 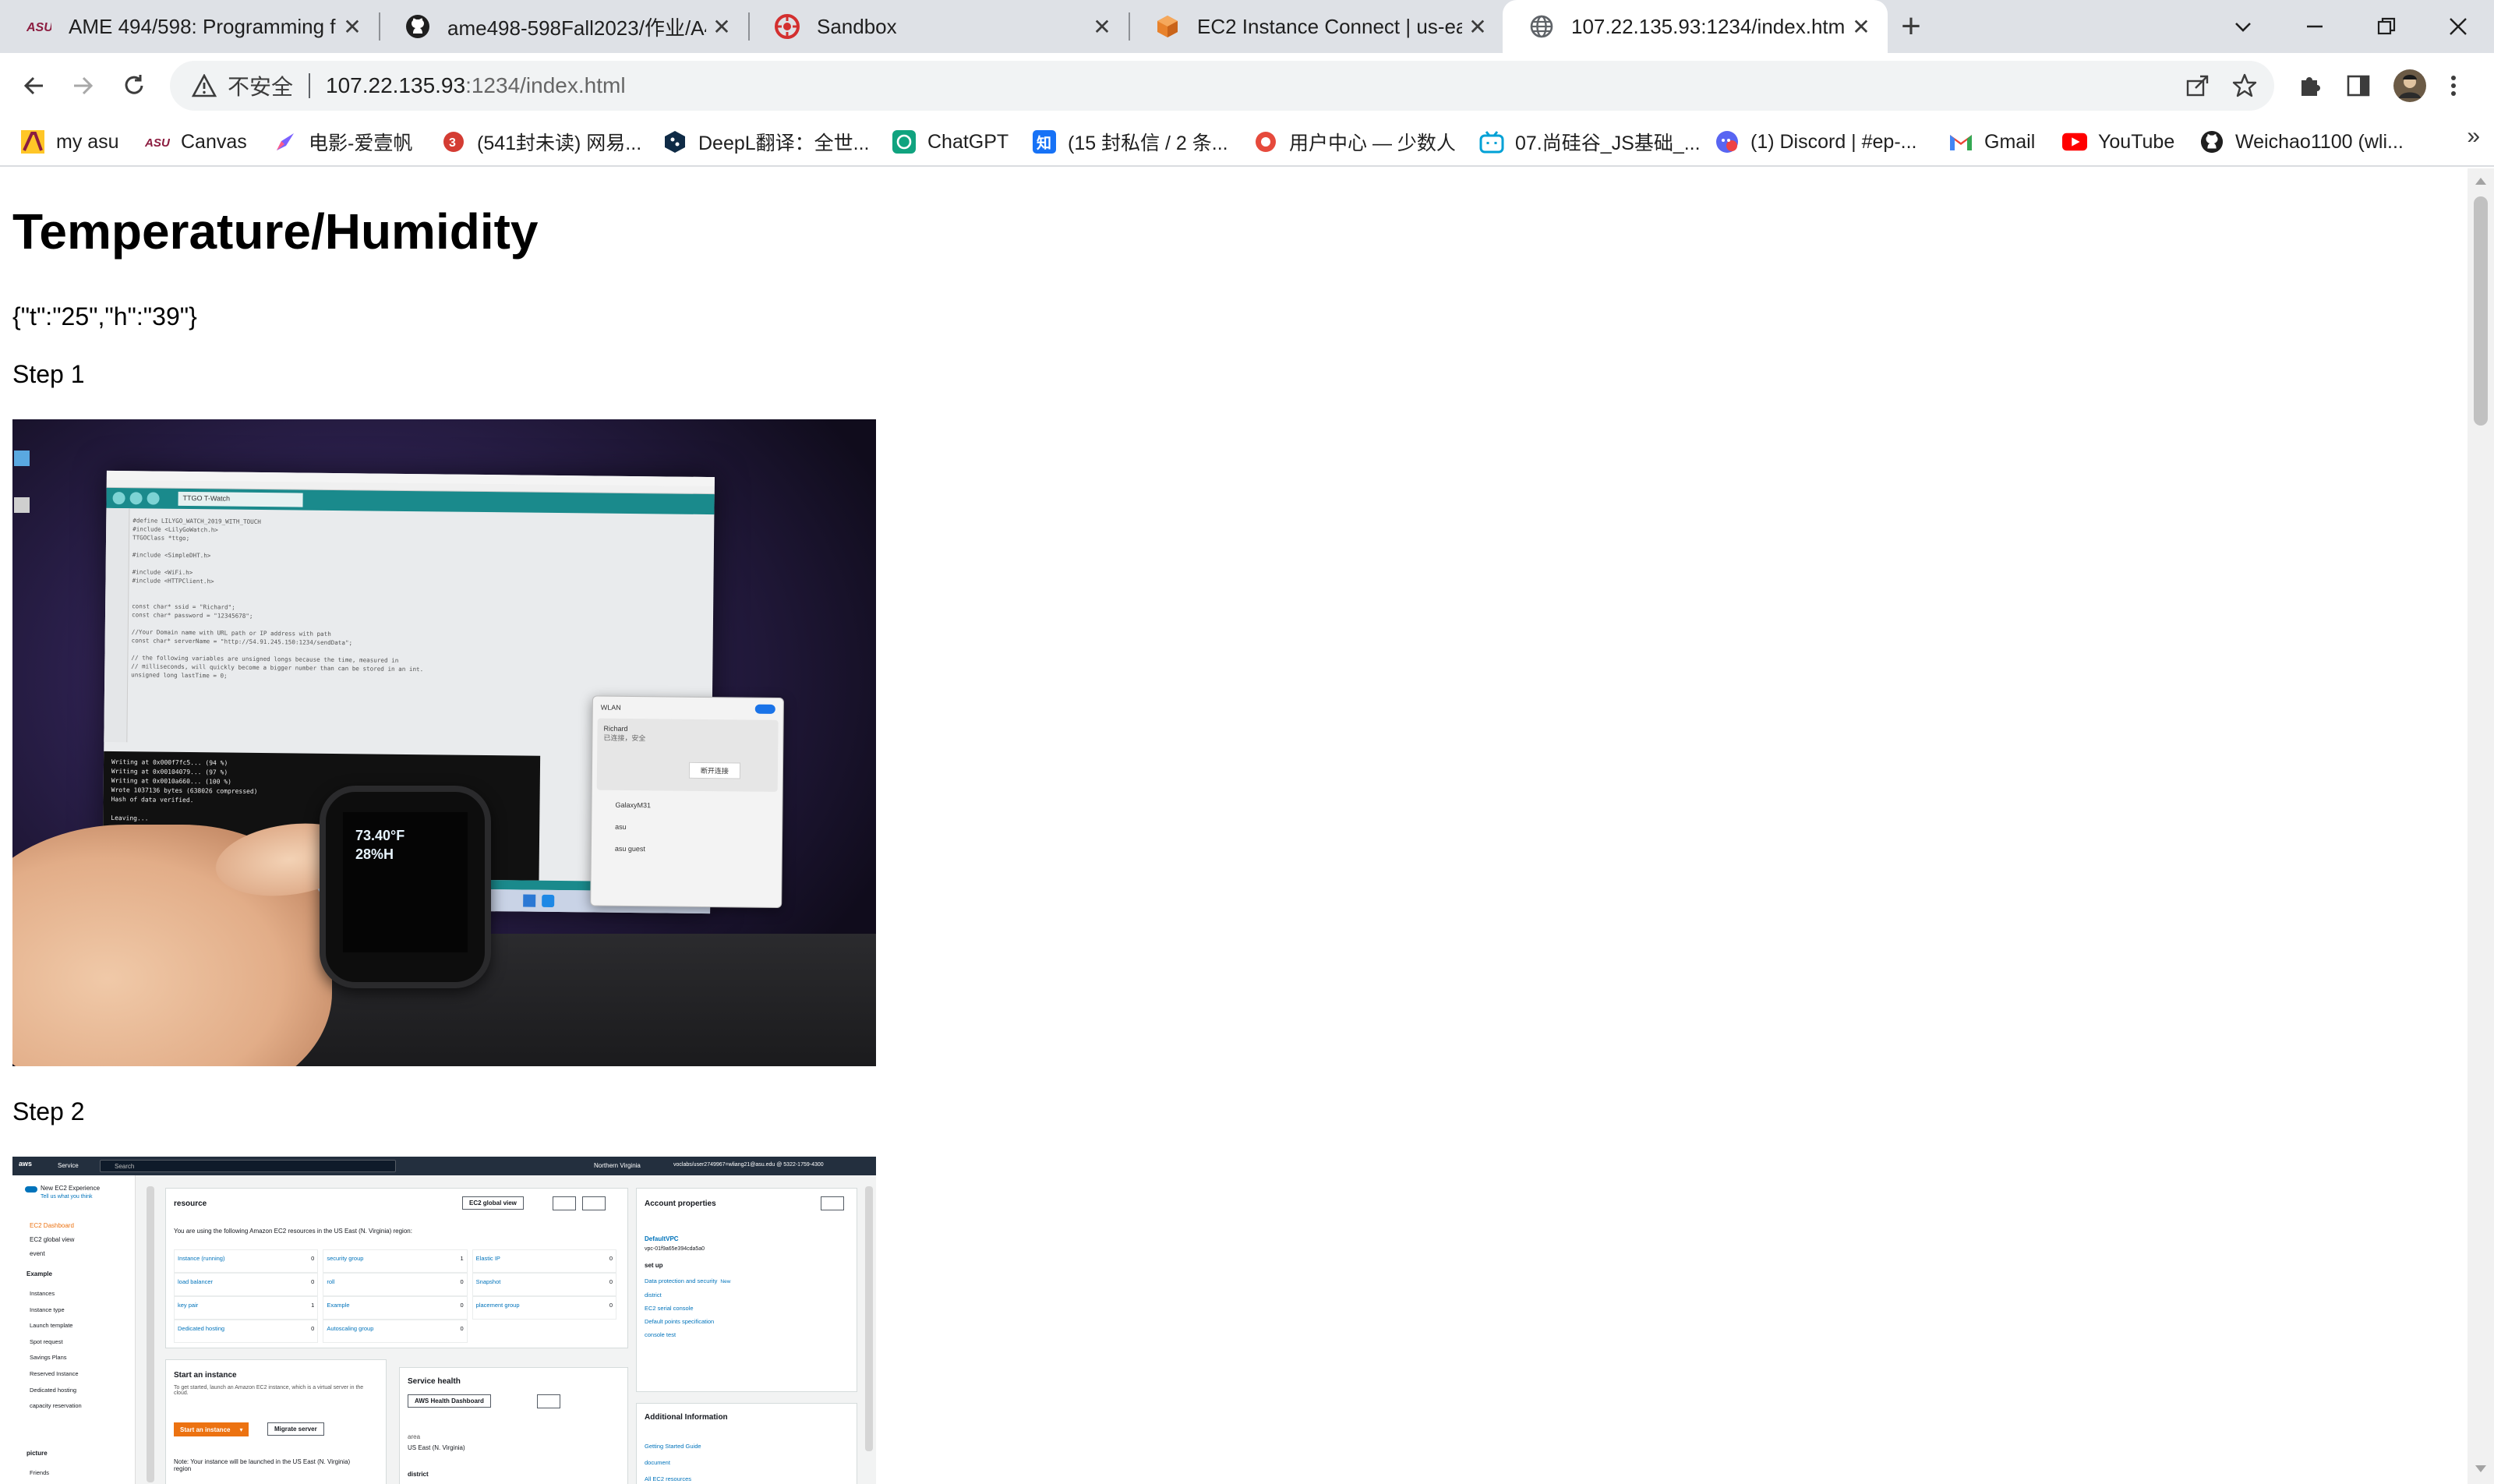 I want to click on wifi-network: GalaxyM31, so click(x=633, y=805).